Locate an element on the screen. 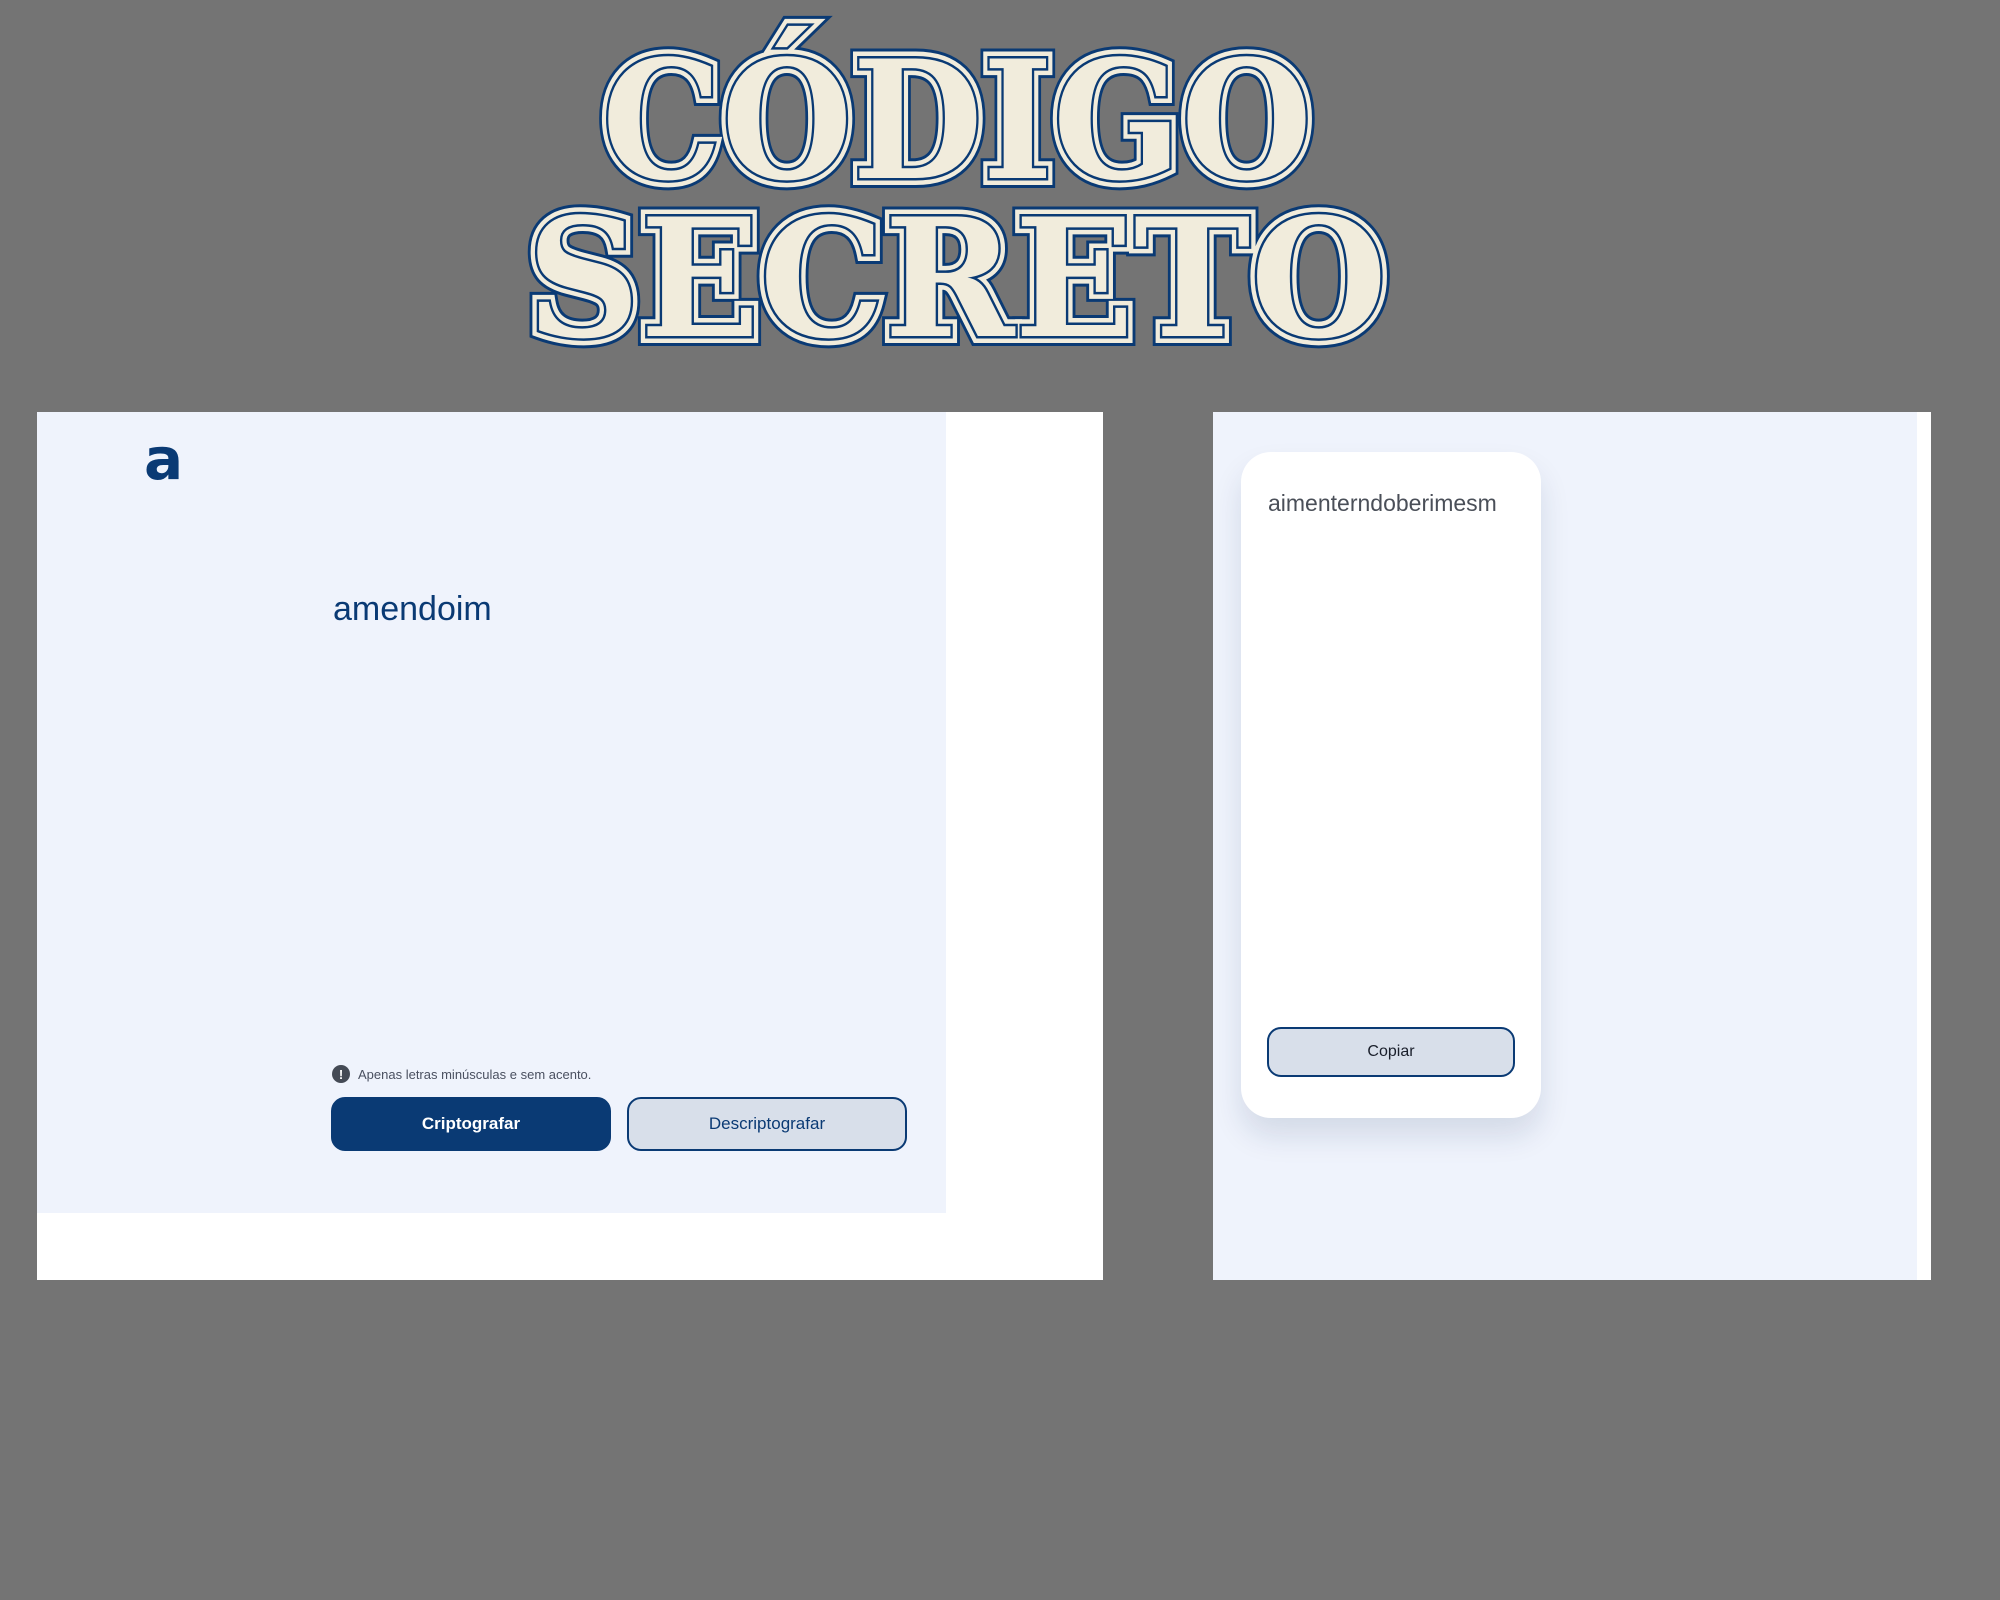 This screenshot has height=1600, width=2000. copy-button: Copiar is located at coordinates (1391, 1052).